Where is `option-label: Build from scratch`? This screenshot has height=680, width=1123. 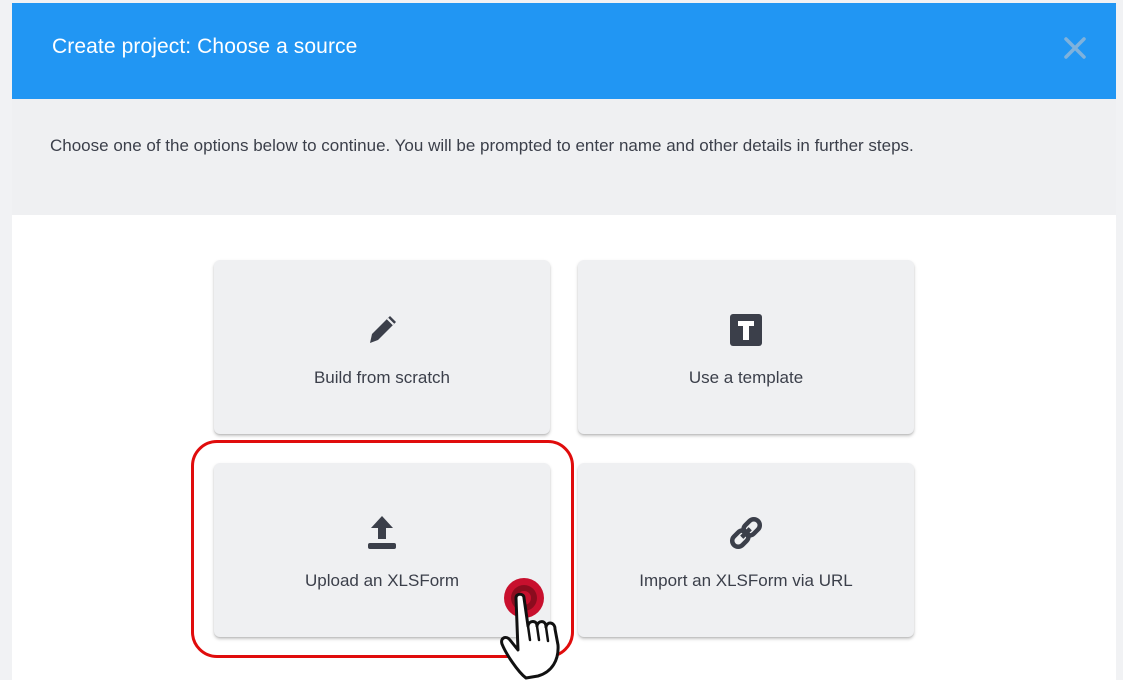
option-label: Build from scratch is located at coordinates (382, 377).